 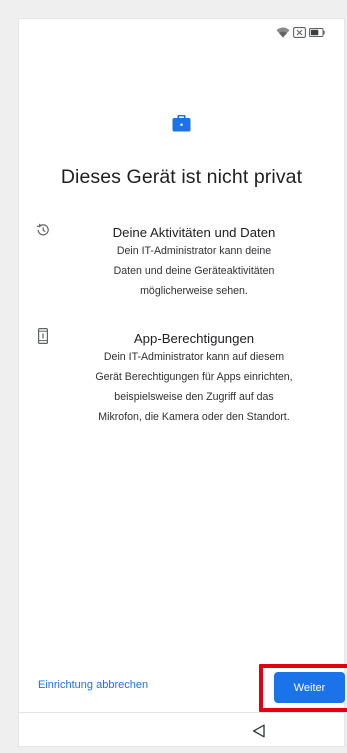 I want to click on phone-device-icon, so click(x=43, y=336).